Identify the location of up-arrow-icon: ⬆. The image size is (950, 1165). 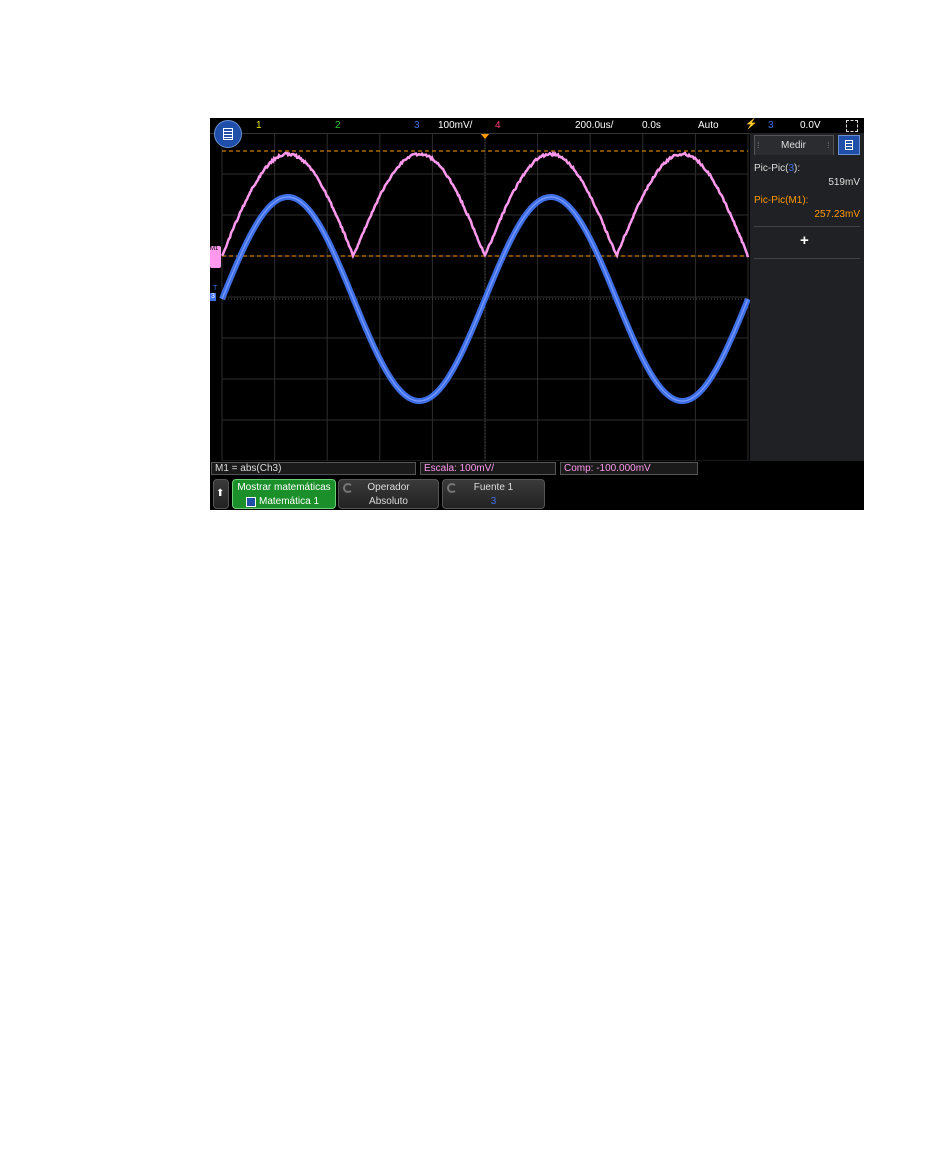
(220, 494).